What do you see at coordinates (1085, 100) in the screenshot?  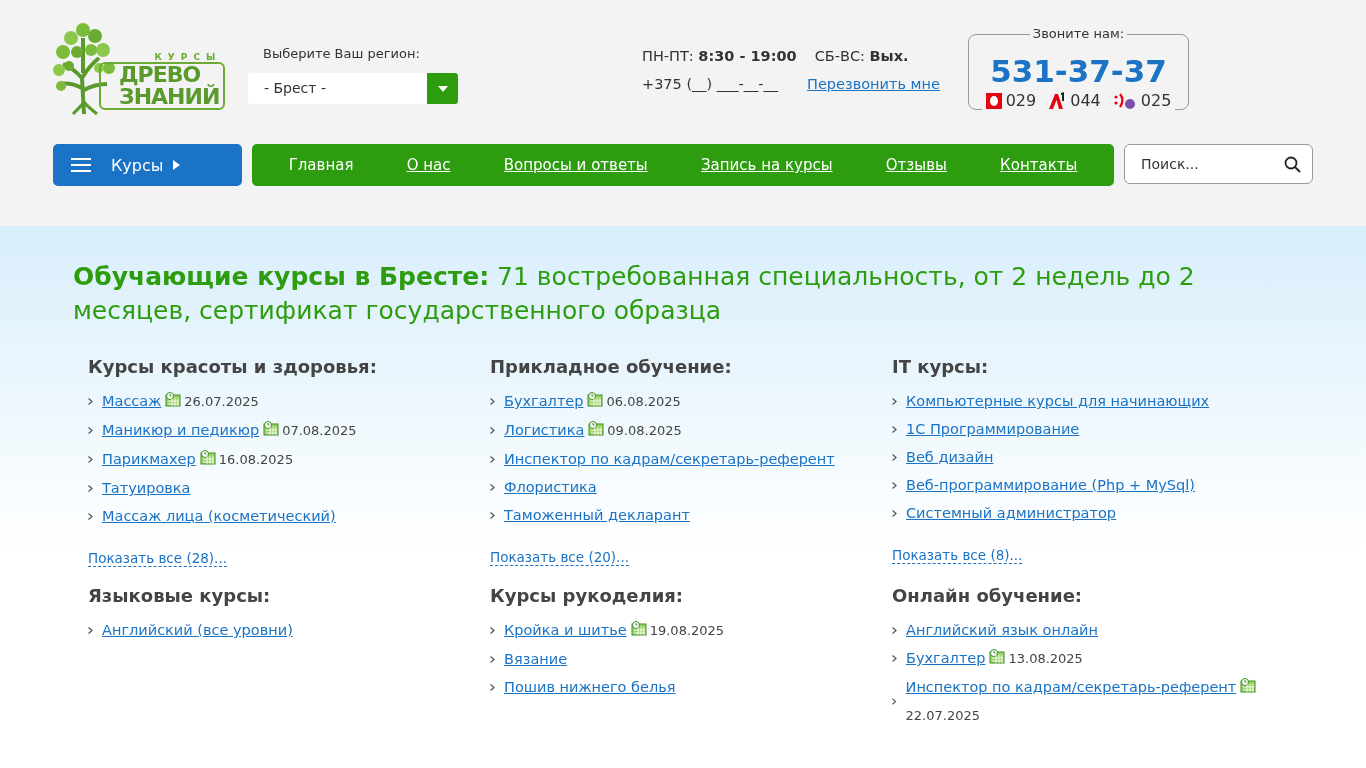 I see `operator-code: 044` at bounding box center [1085, 100].